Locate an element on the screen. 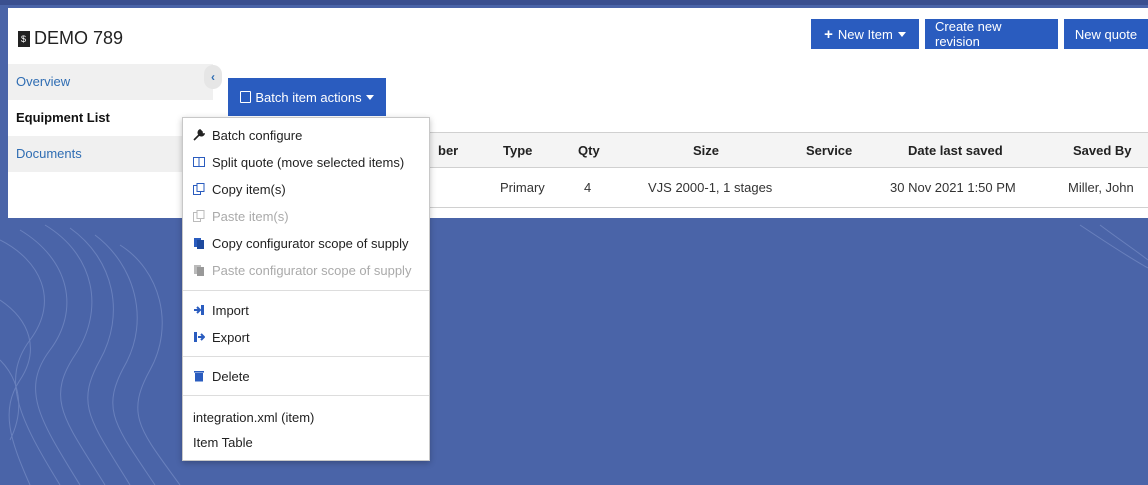 This screenshot has height=485, width=1148. sidebar-item-overview: Overview is located at coordinates (110, 82).